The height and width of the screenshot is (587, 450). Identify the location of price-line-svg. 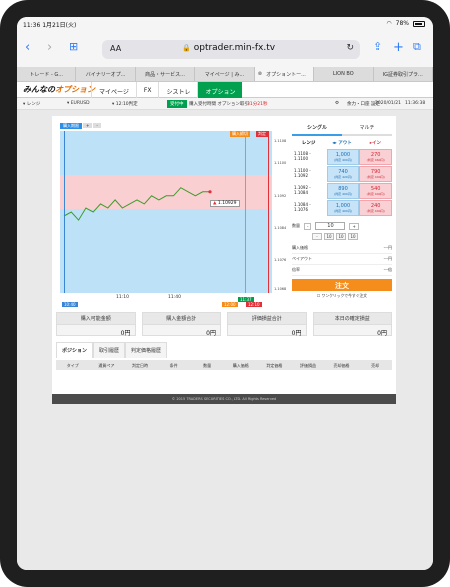
(137, 204).